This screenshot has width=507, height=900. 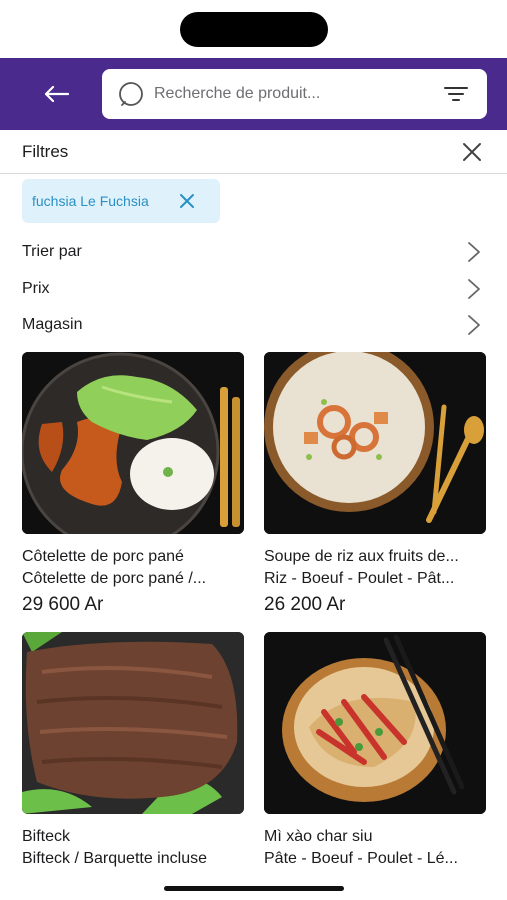 I want to click on dynamic-island, so click(x=254, y=29).